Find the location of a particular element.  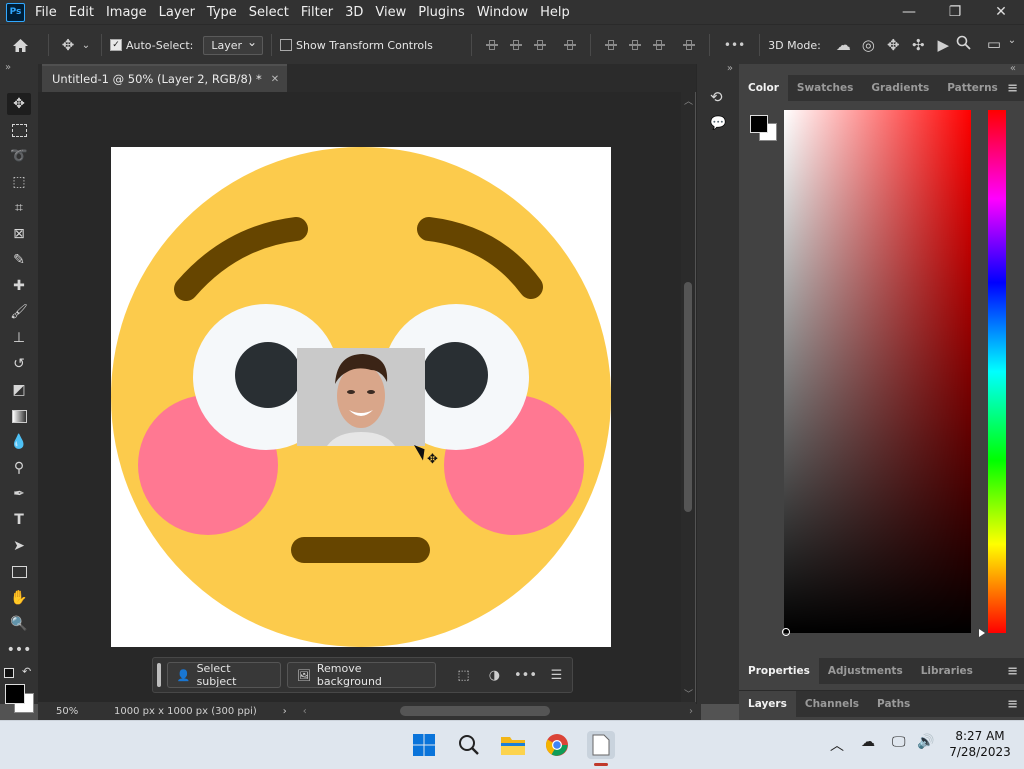

zoom-tool-icon: 🔍 is located at coordinates (19, 624).